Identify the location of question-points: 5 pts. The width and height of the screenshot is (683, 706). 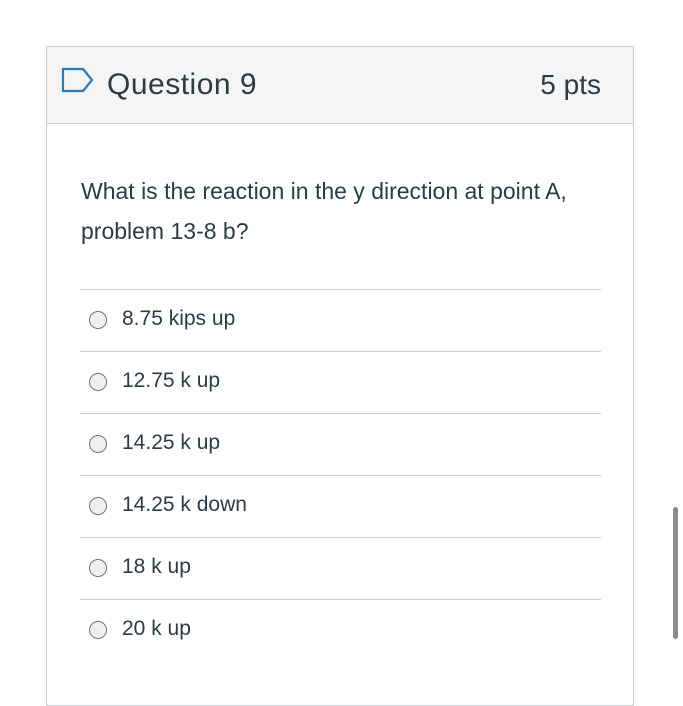
(570, 84).